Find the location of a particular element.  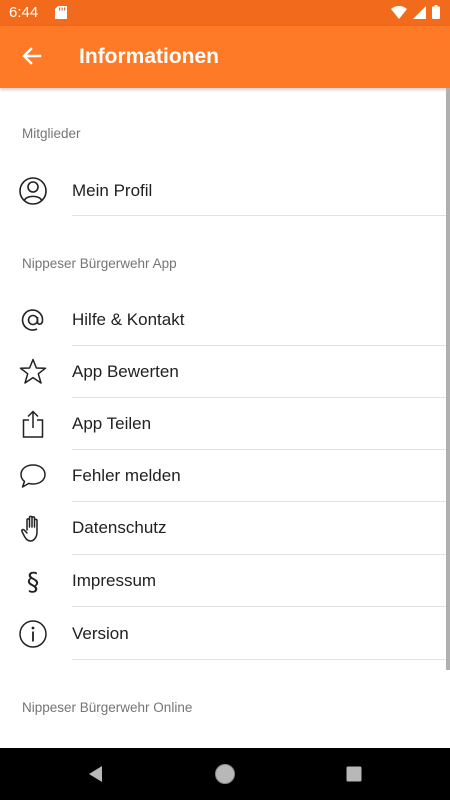

list-item-label: App Teilen is located at coordinates (112, 423).